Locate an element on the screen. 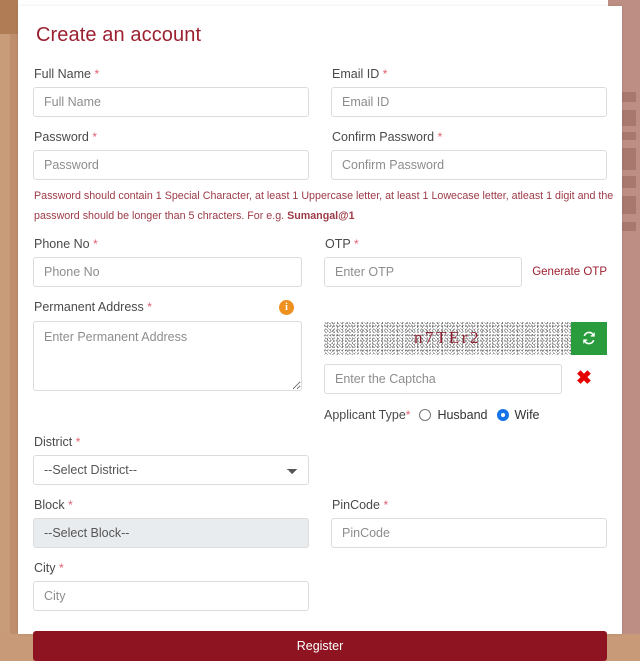 The height and width of the screenshot is (661, 640). captcha-row: n7TEr2 is located at coordinates (465, 338).